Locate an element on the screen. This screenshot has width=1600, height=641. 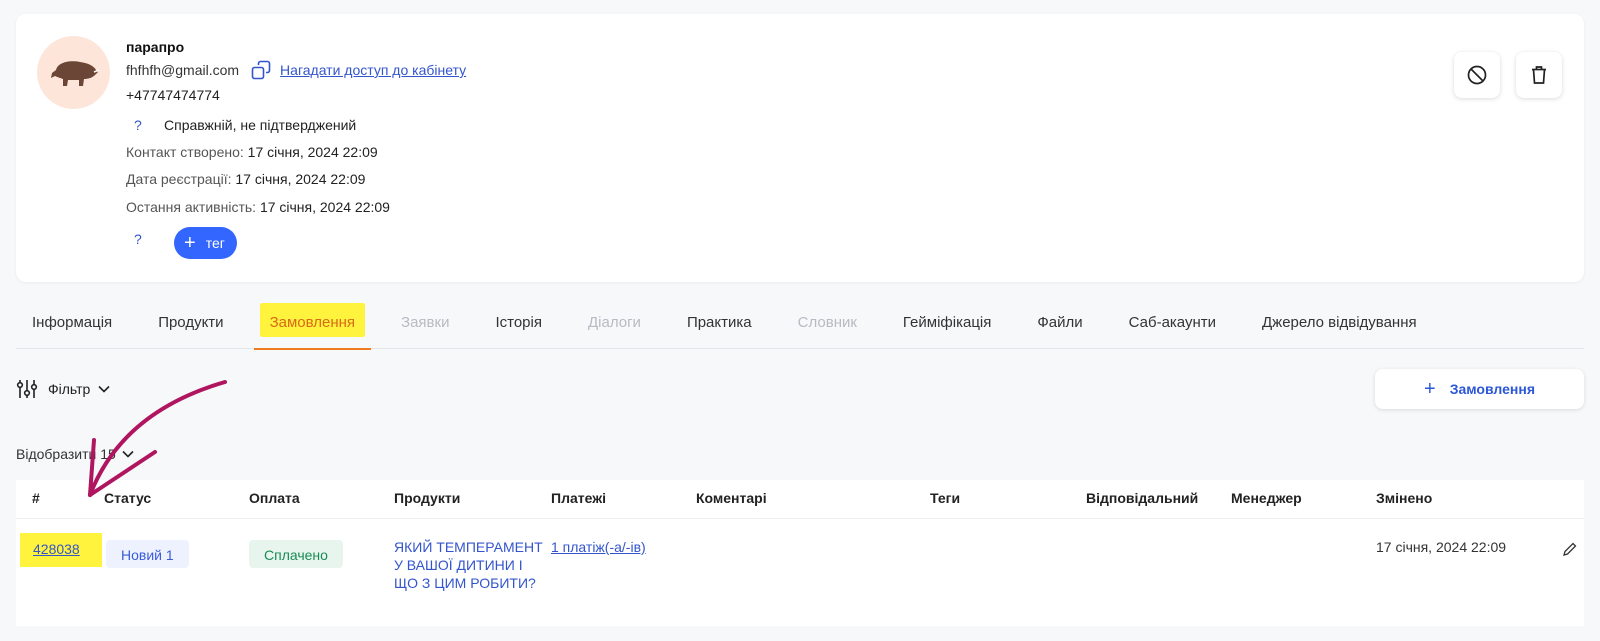
add-tag-button: + тег is located at coordinates (205, 243).